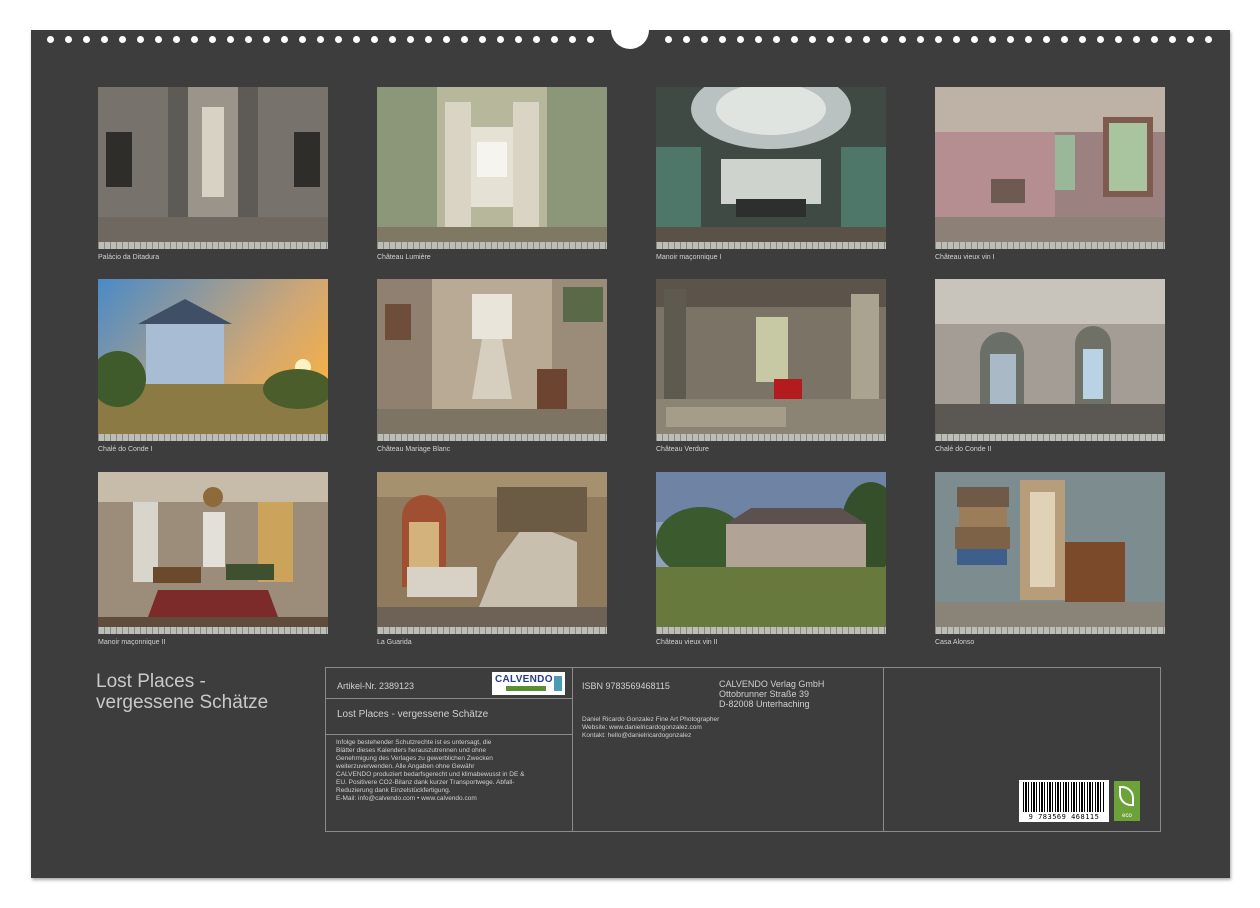  I want to click on leaf-icon, so click(1126, 796).